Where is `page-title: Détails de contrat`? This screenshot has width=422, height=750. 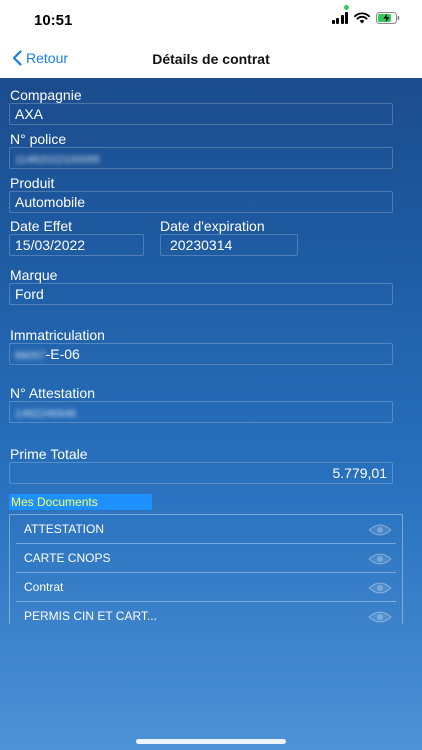 page-title: Détails de contrat is located at coordinates (211, 59).